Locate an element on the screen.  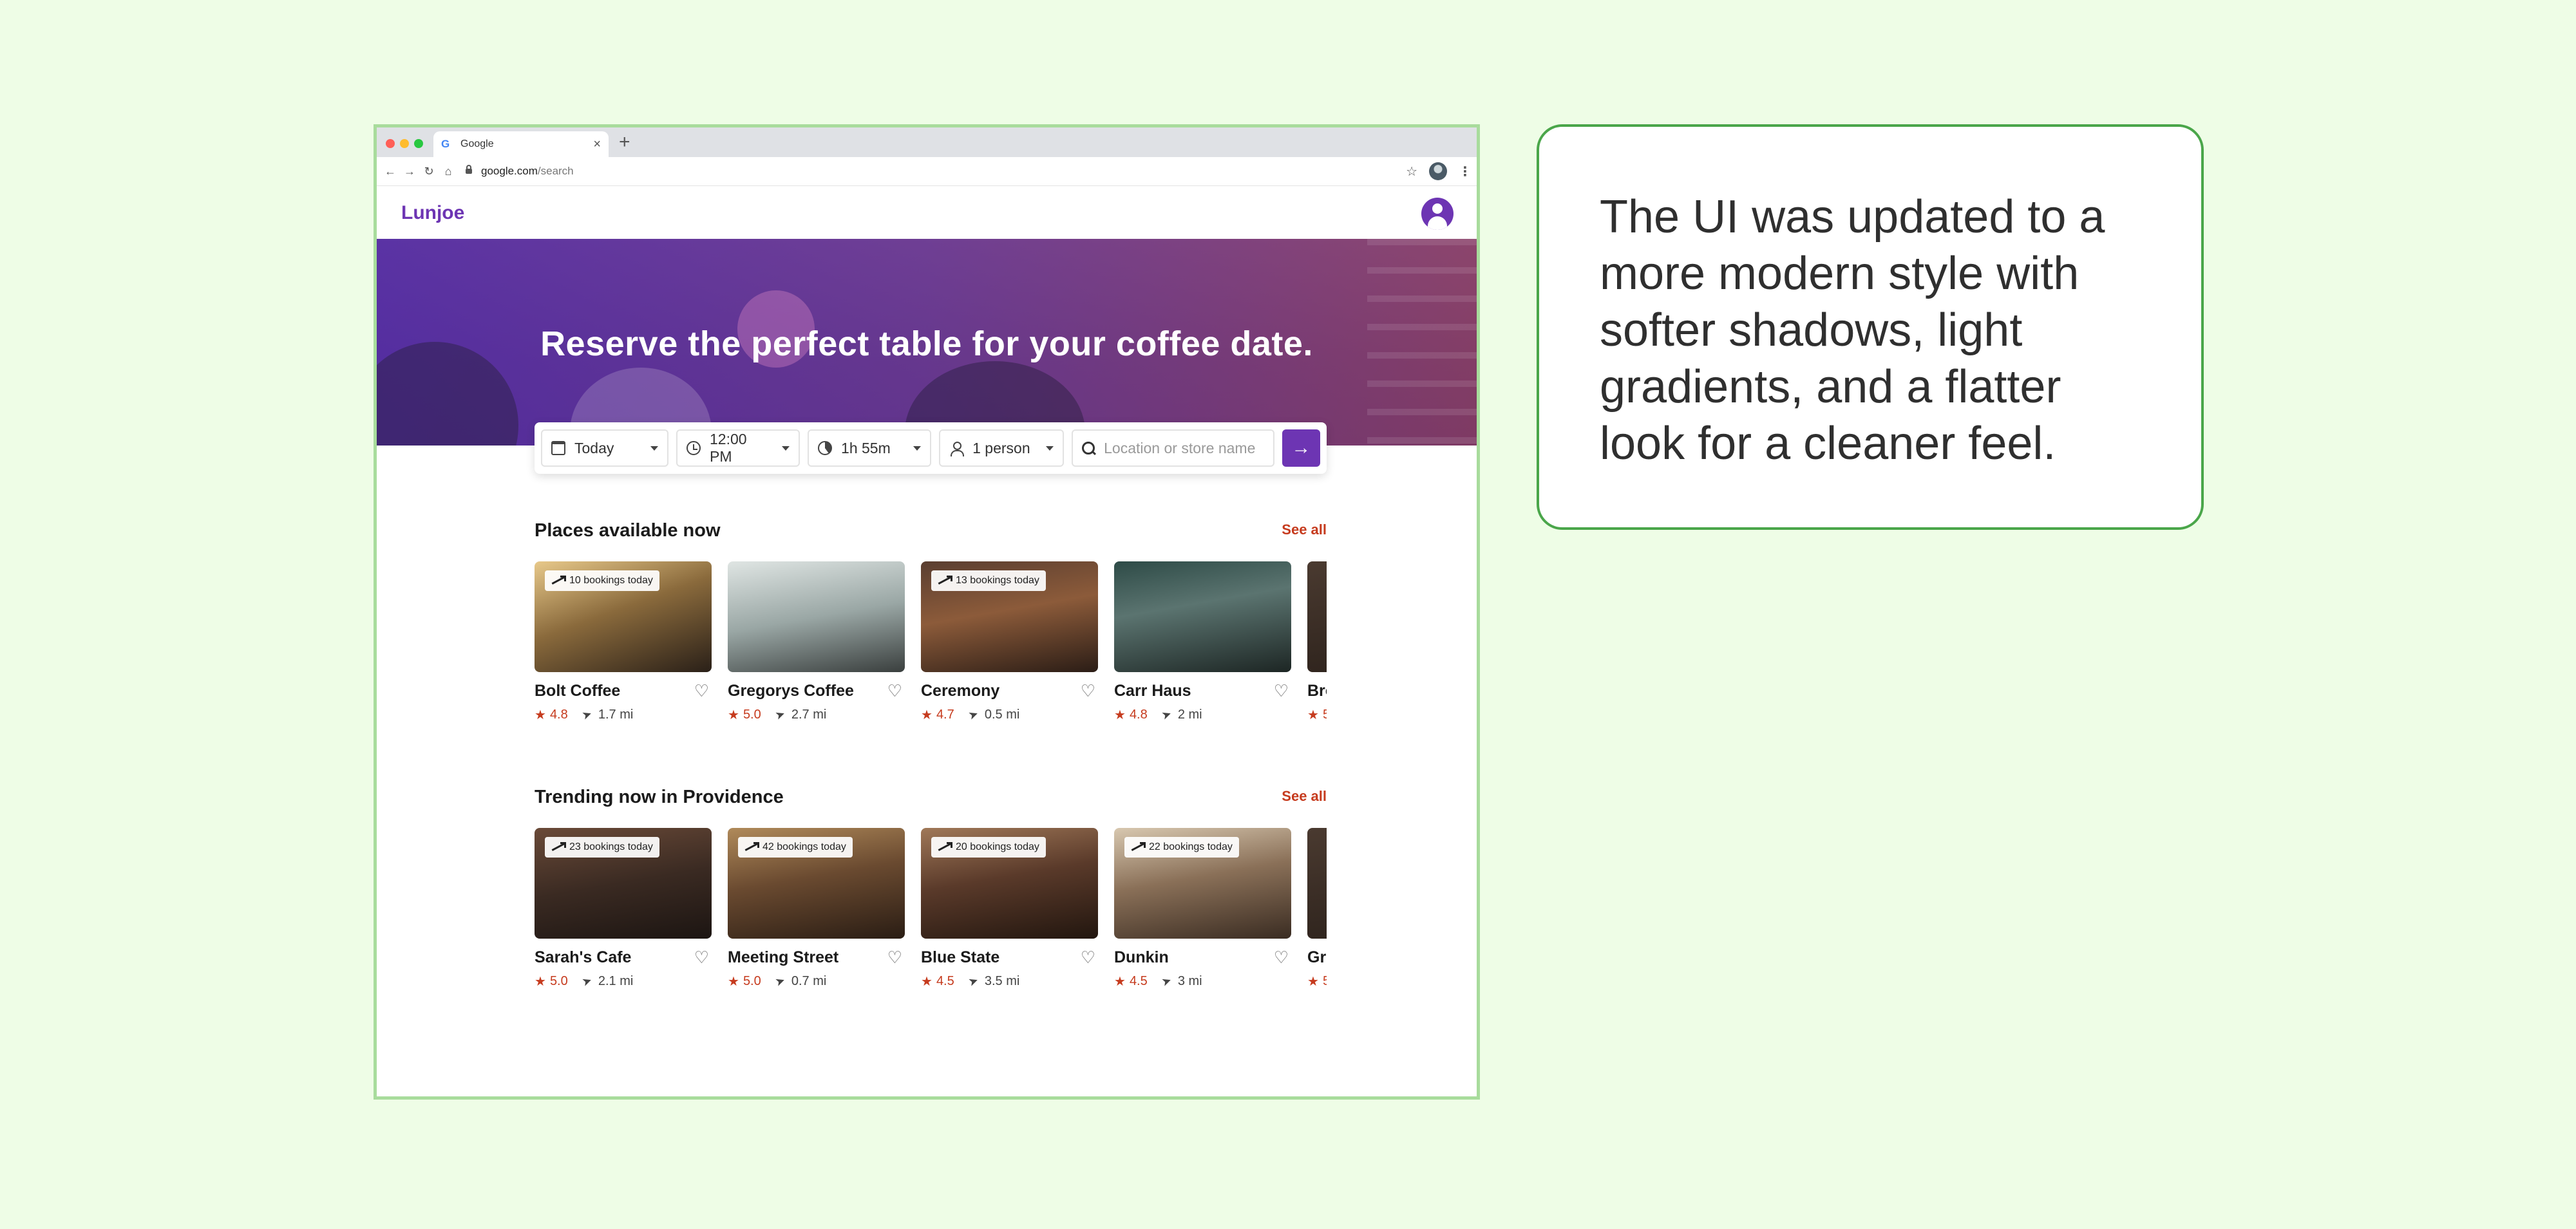
user-avatar-icon is located at coordinates (1438, 214).